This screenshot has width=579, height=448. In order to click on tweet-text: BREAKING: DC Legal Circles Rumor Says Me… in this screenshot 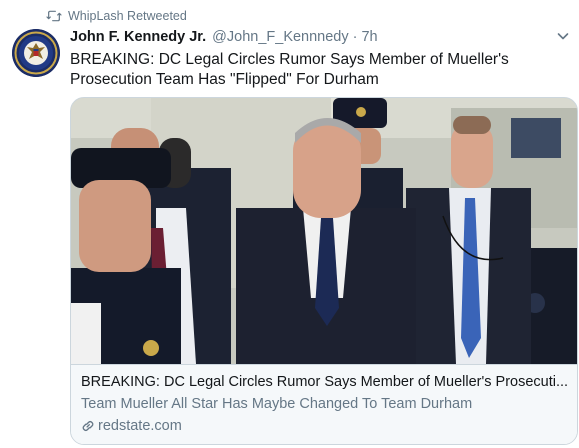, I will do `click(289, 69)`.